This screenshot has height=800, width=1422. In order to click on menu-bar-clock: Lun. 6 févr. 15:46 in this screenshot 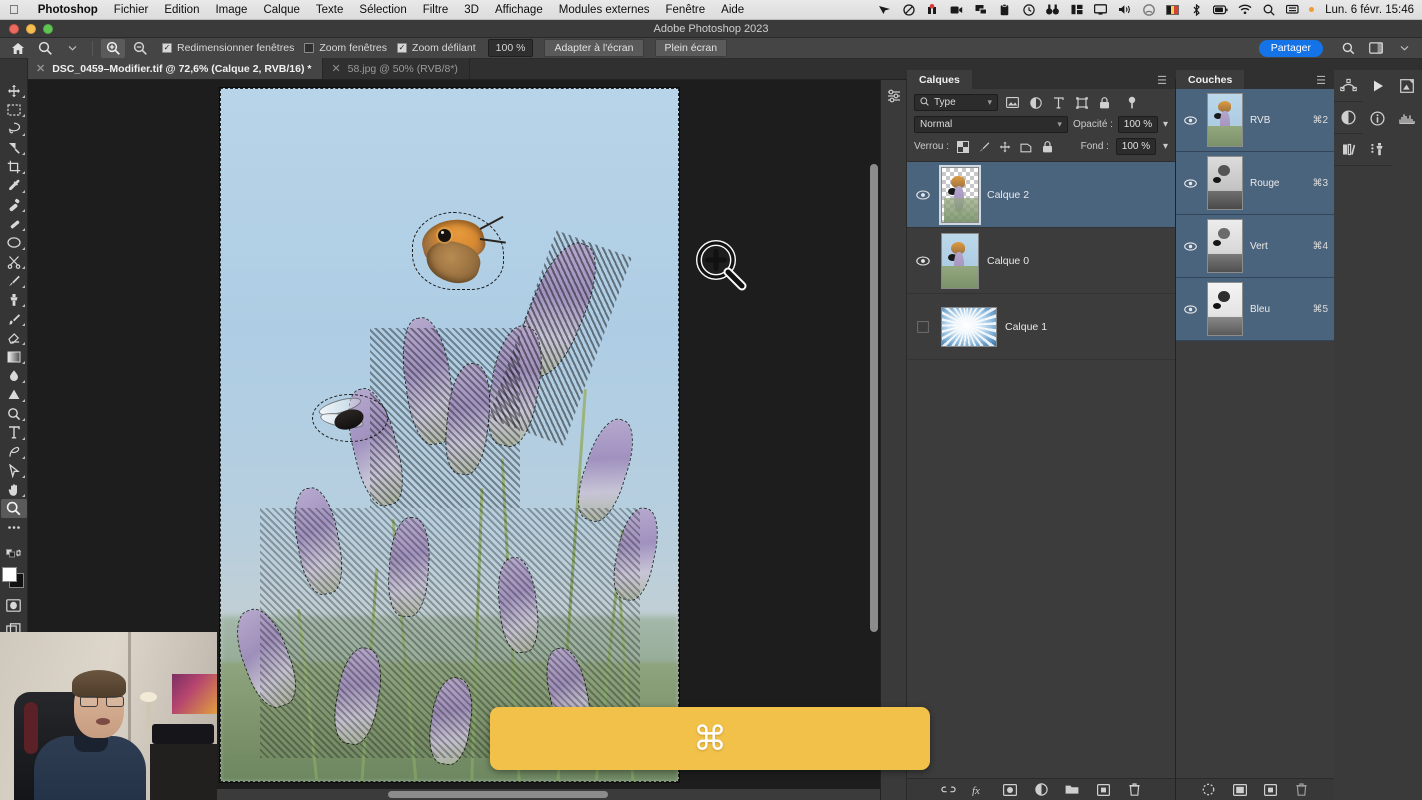, I will do `click(1368, 10)`.